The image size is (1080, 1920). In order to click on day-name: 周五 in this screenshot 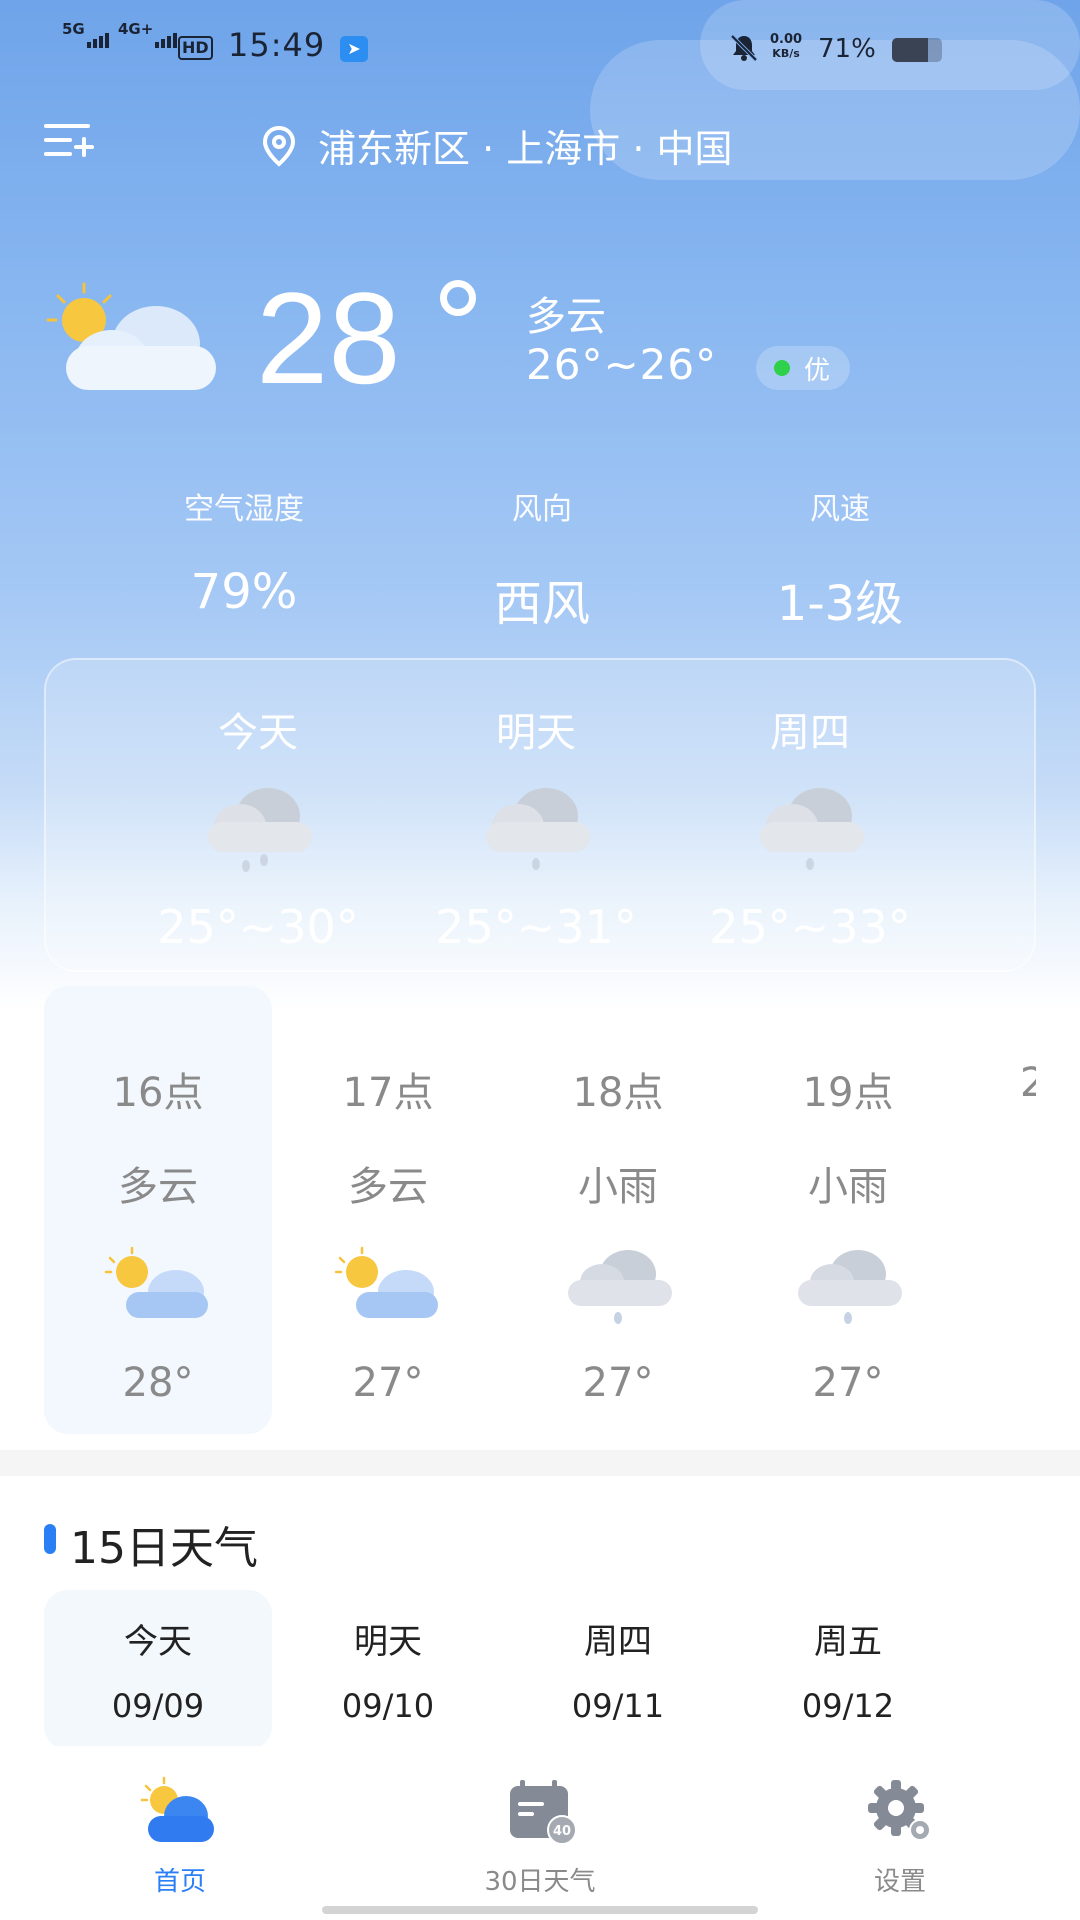, I will do `click(848, 1642)`.